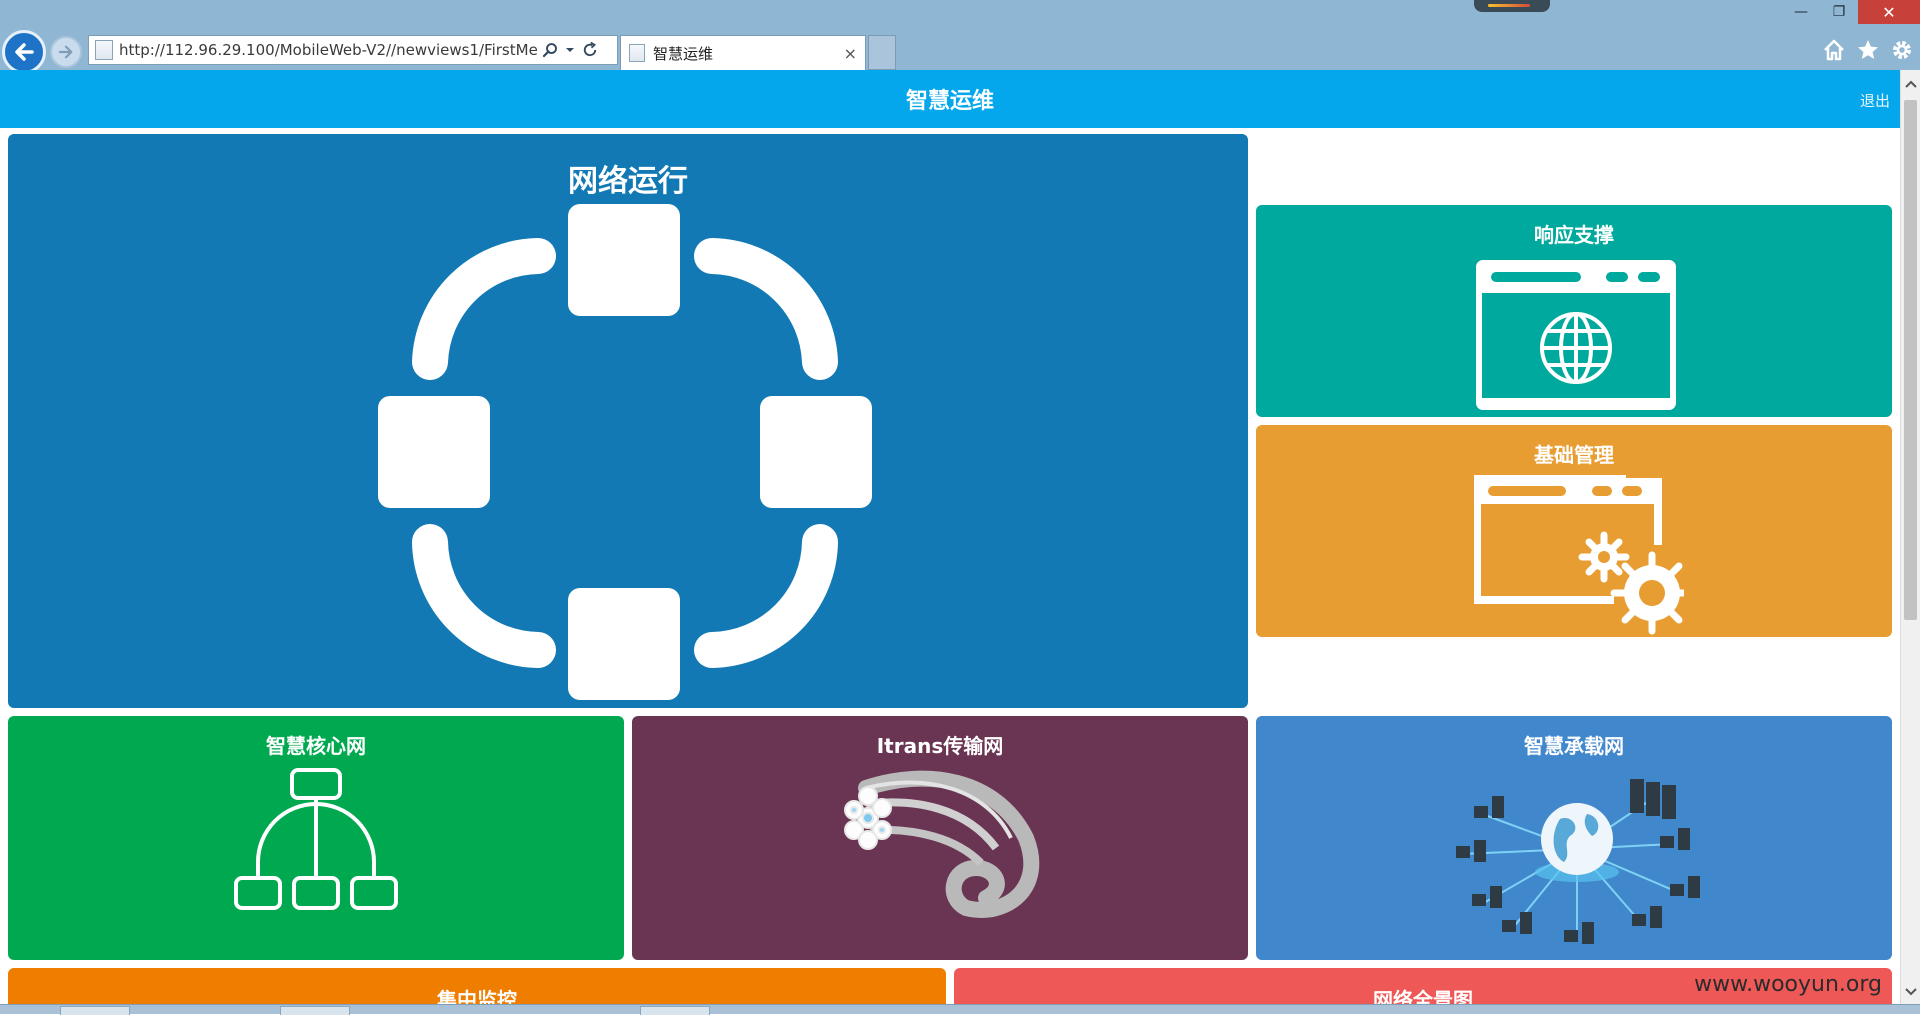  I want to click on forward-arrow-icon, so click(65, 52).